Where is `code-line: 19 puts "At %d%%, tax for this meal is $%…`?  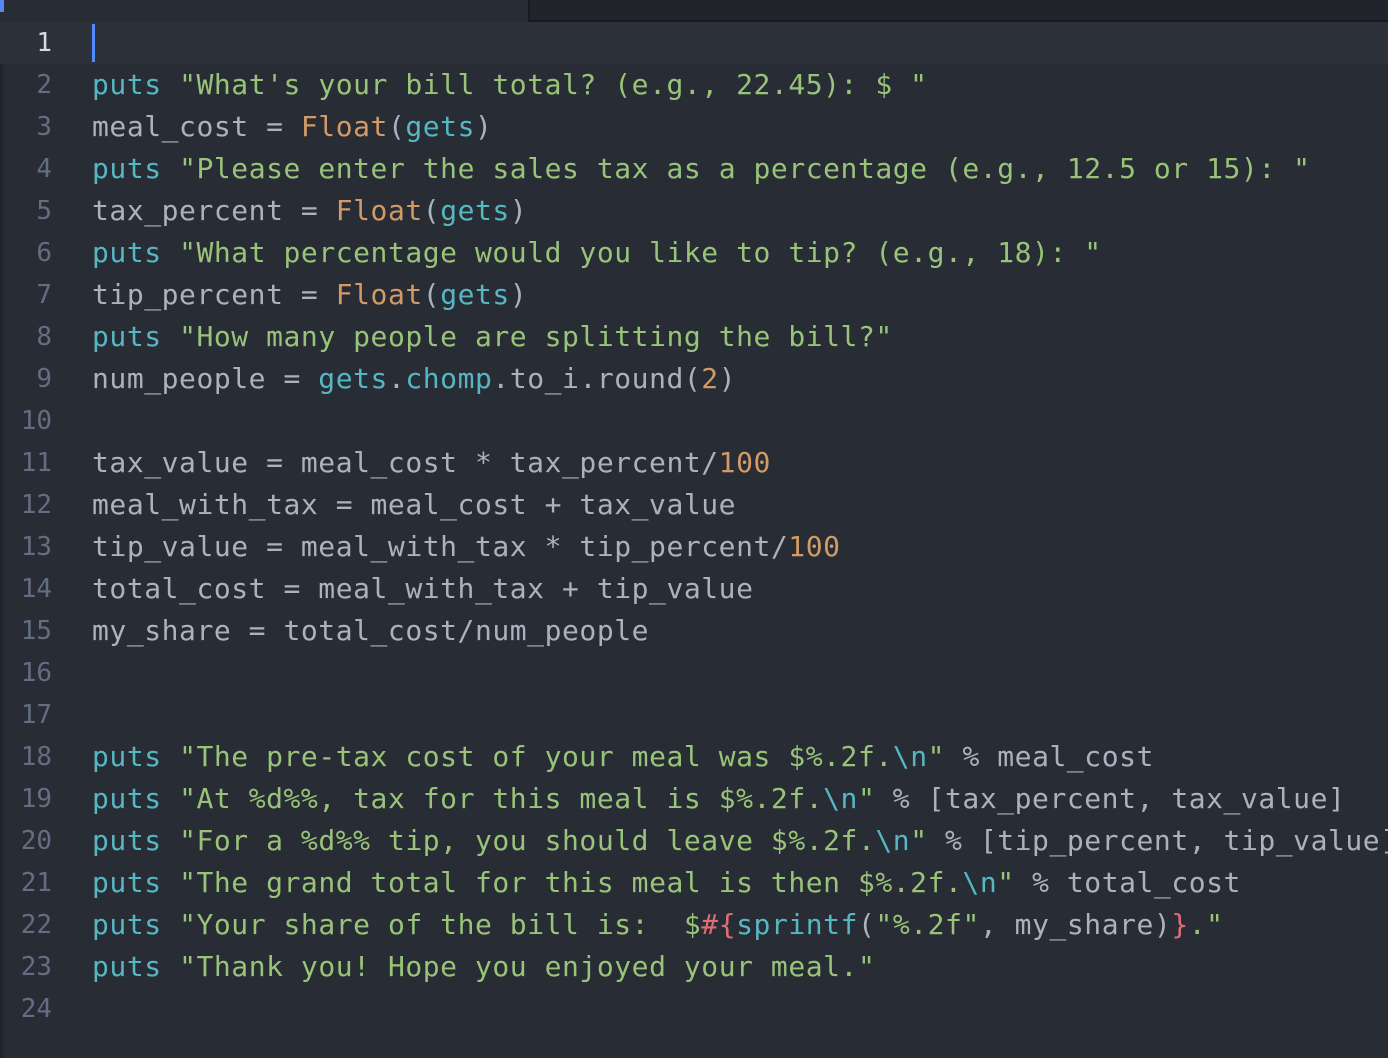 code-line: 19 puts "At %d%%, tax for this meal is $%… is located at coordinates (694, 799).